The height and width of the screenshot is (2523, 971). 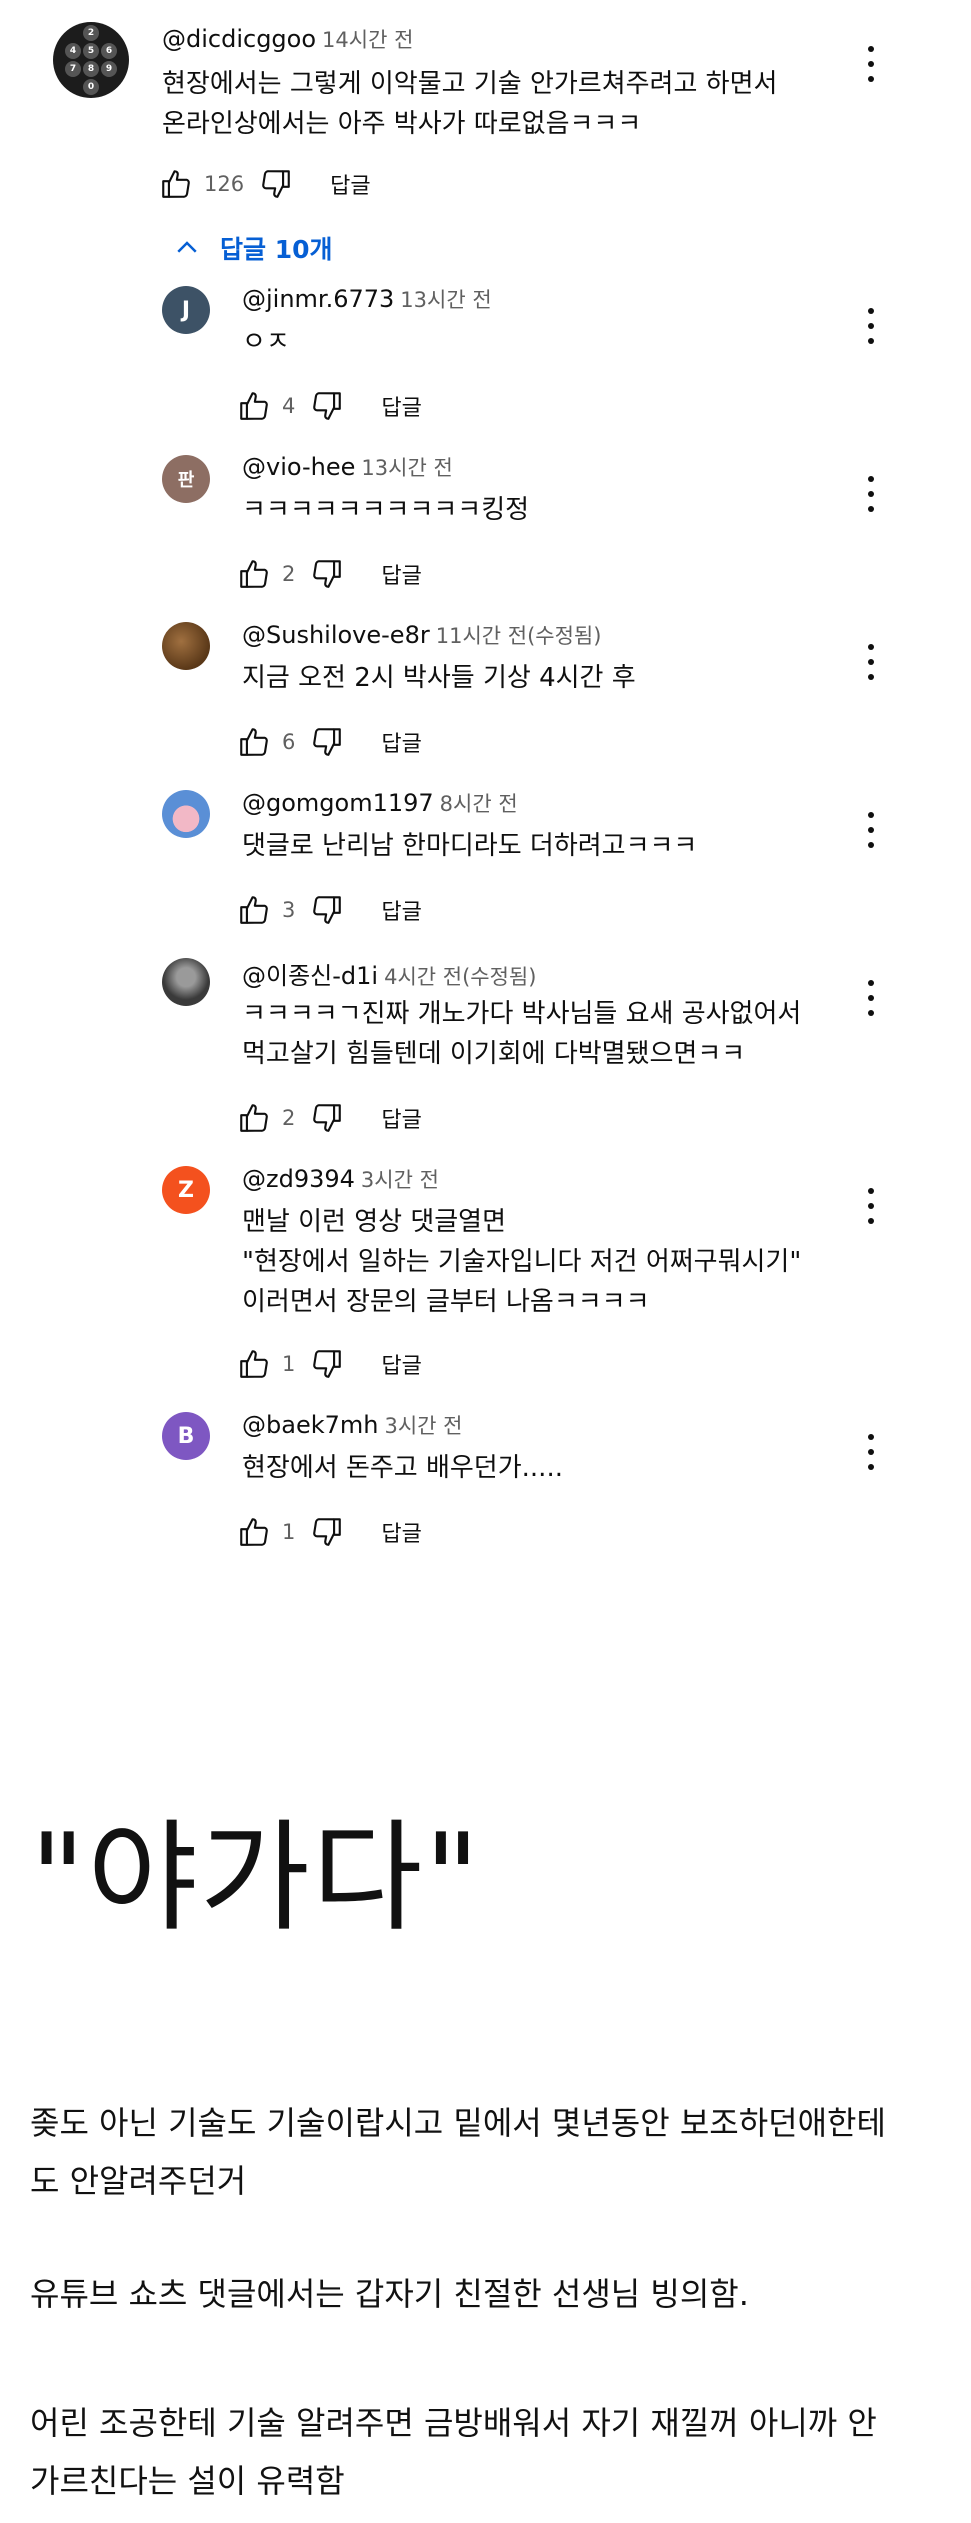 I want to click on keypad-avatar-image: 2 4 5 6 7 8 9 0, so click(x=91, y=60).